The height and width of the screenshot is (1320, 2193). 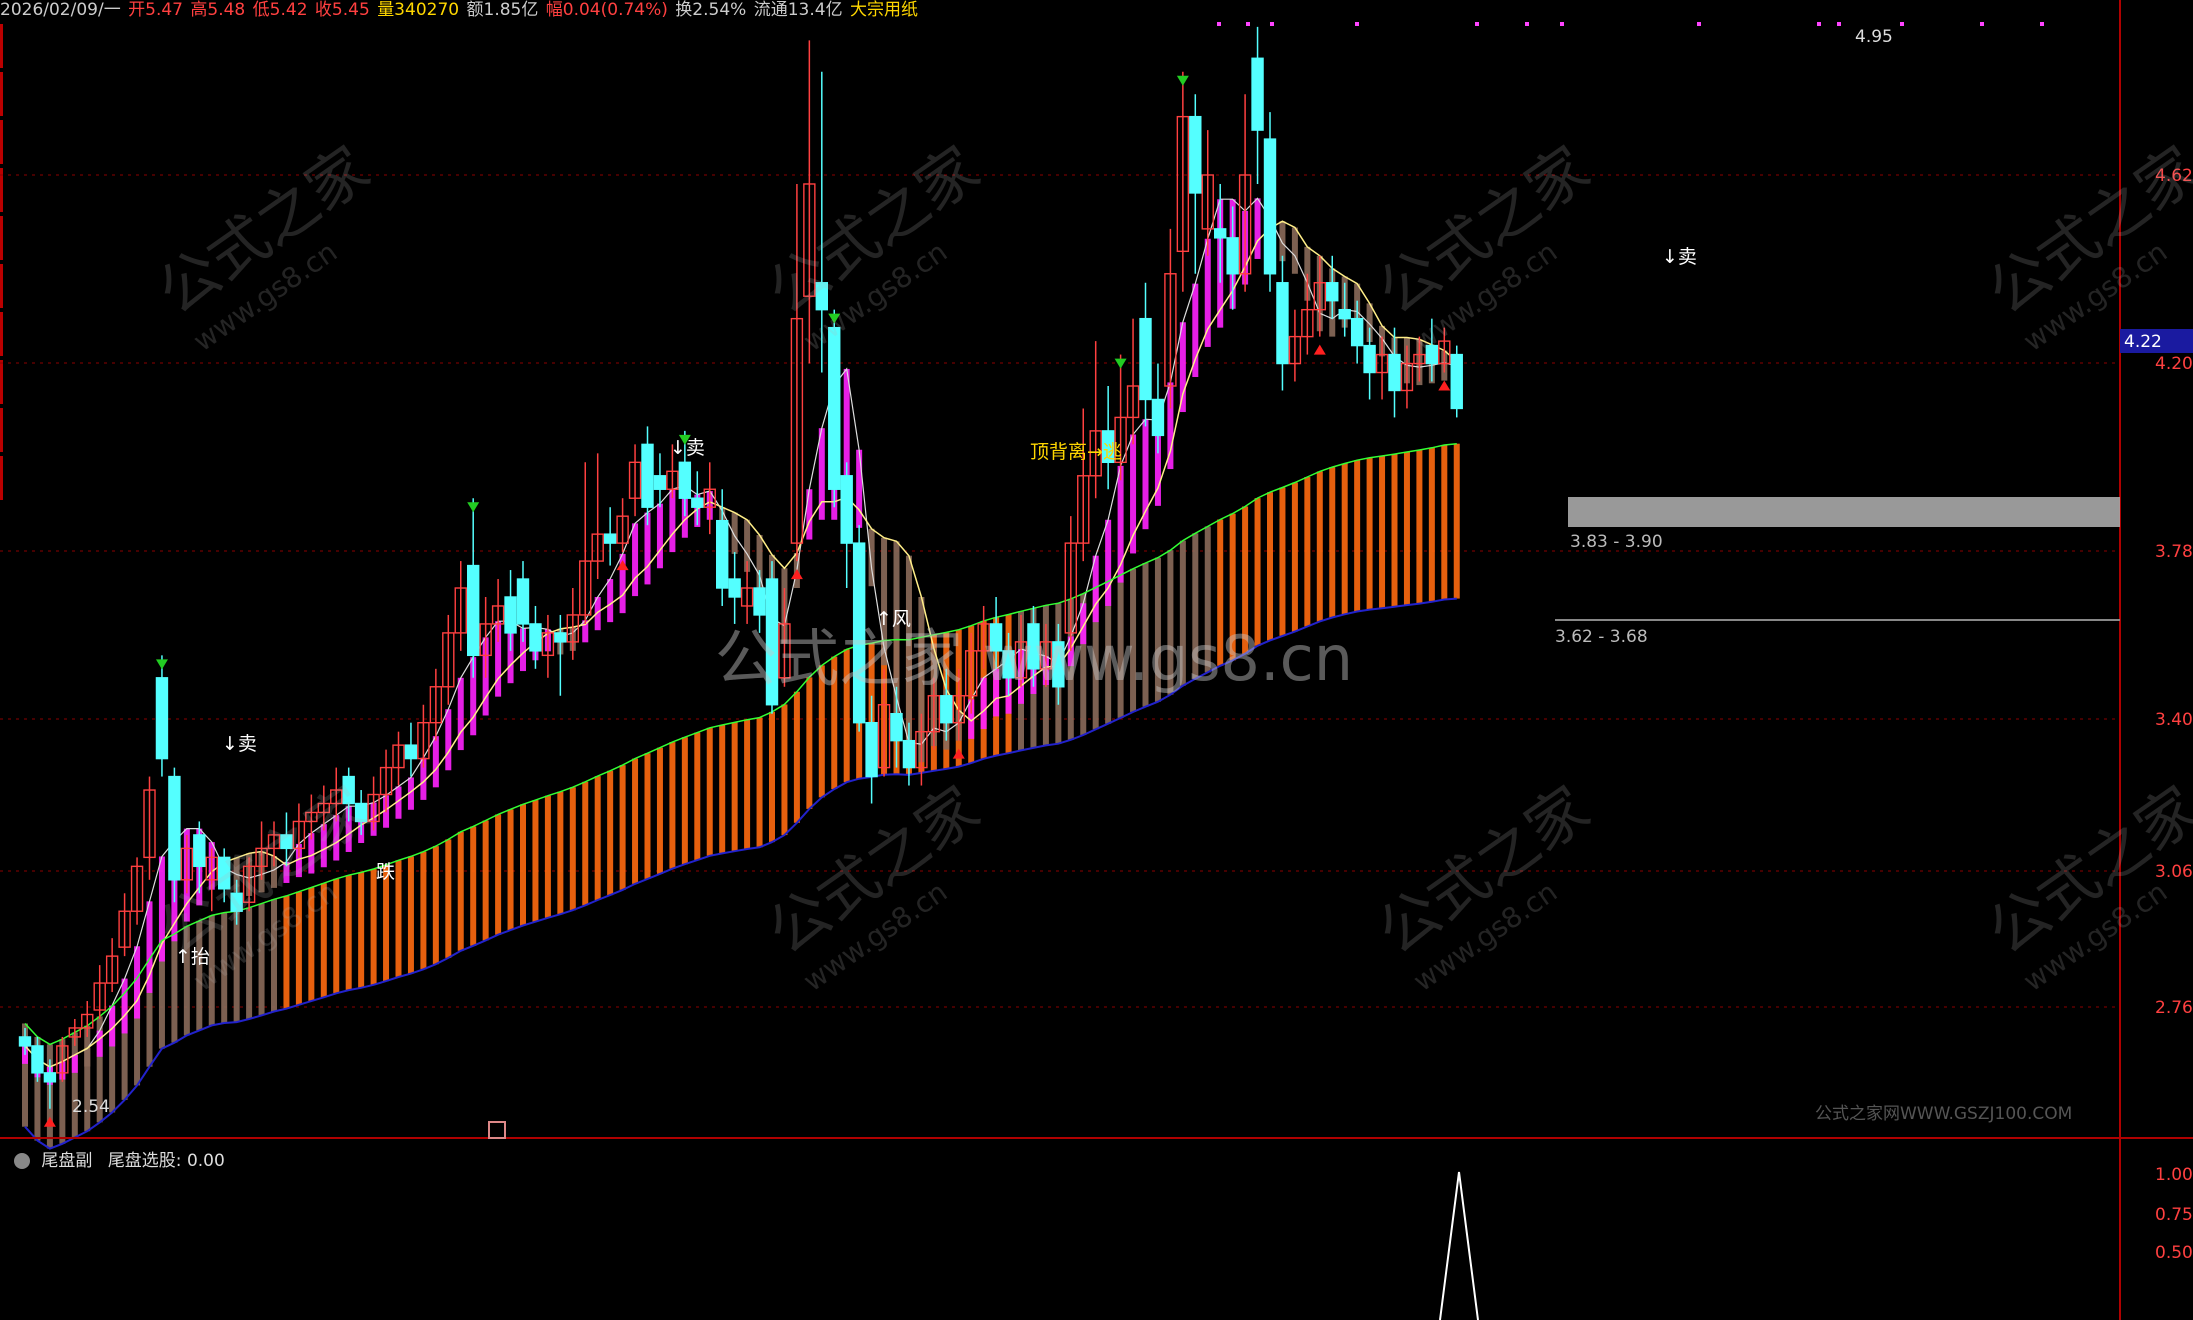 I want to click on y-tick-label: 4.20, so click(x=2174, y=364).